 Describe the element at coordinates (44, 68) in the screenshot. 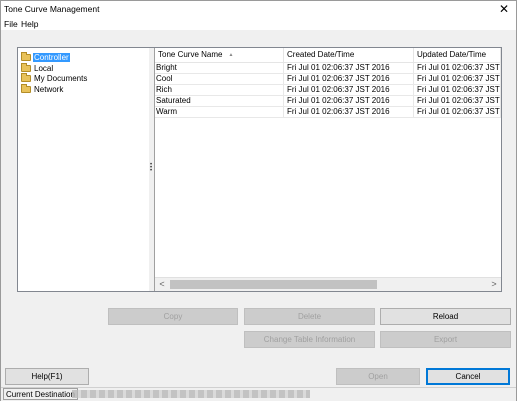

I see `tree-item-label: Local` at that location.